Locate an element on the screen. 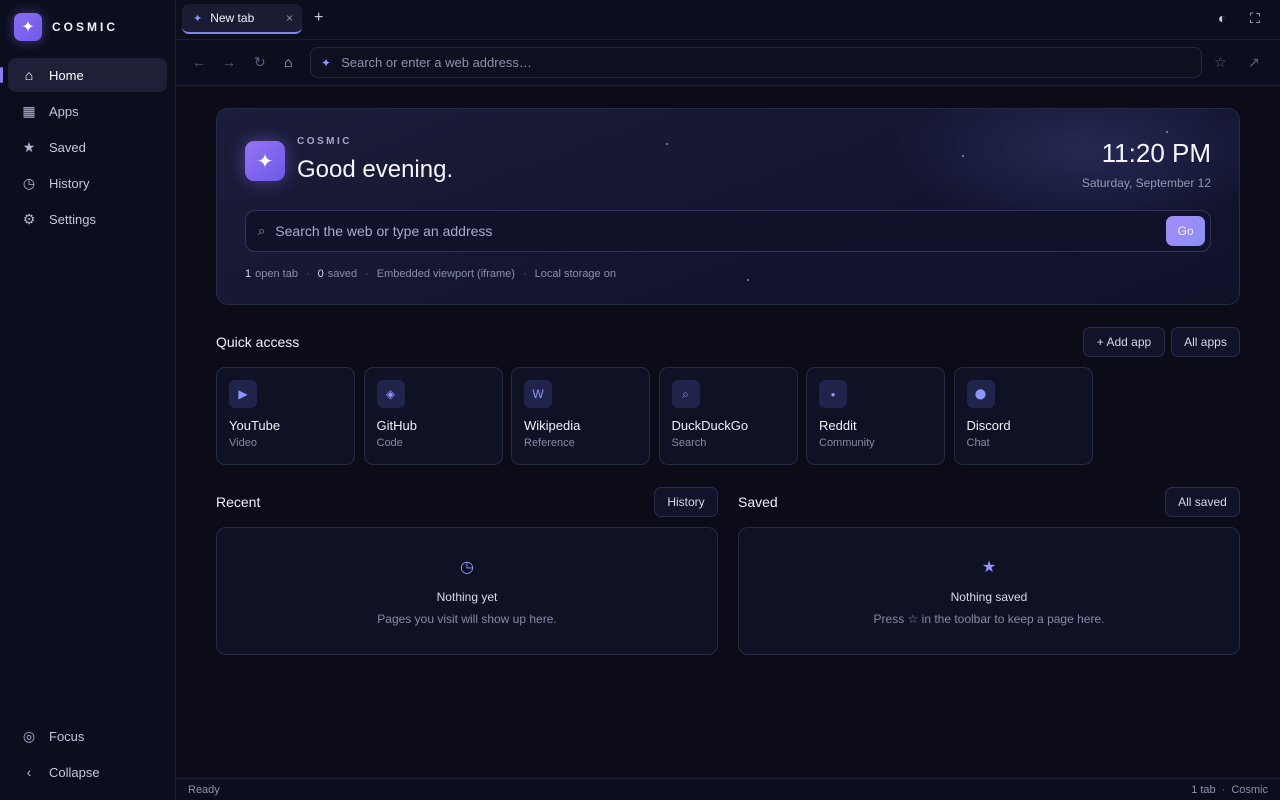  sidebar-item-label: Settings is located at coordinates (72, 219).